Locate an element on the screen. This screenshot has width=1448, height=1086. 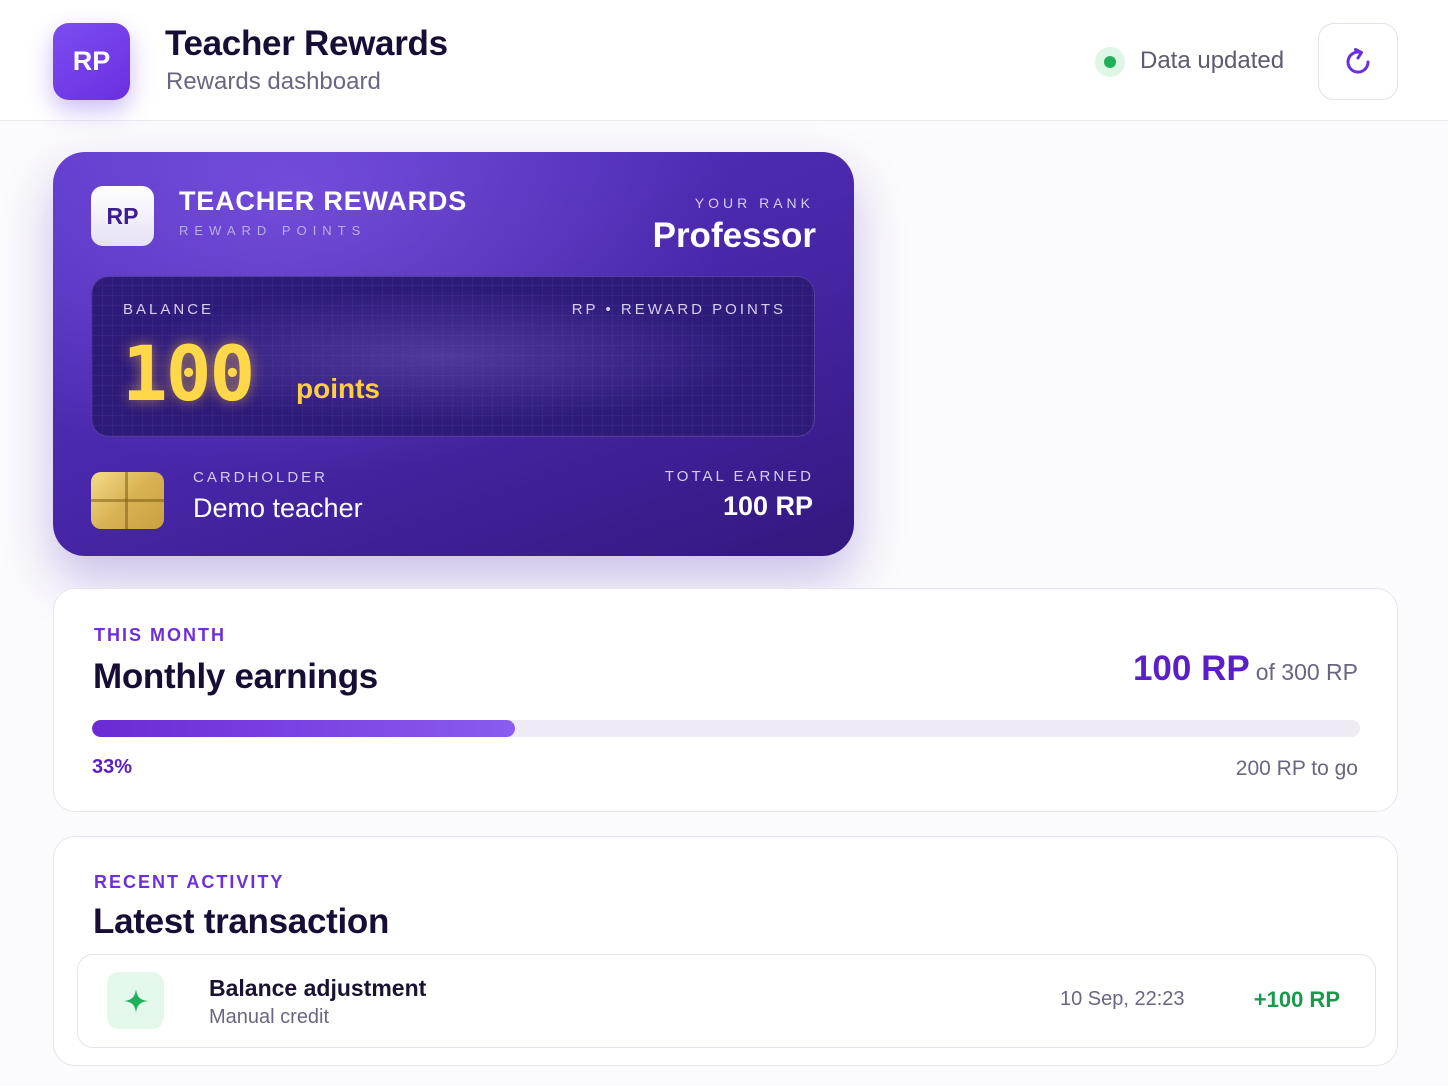
refresh-icon is located at coordinates (1358, 60).